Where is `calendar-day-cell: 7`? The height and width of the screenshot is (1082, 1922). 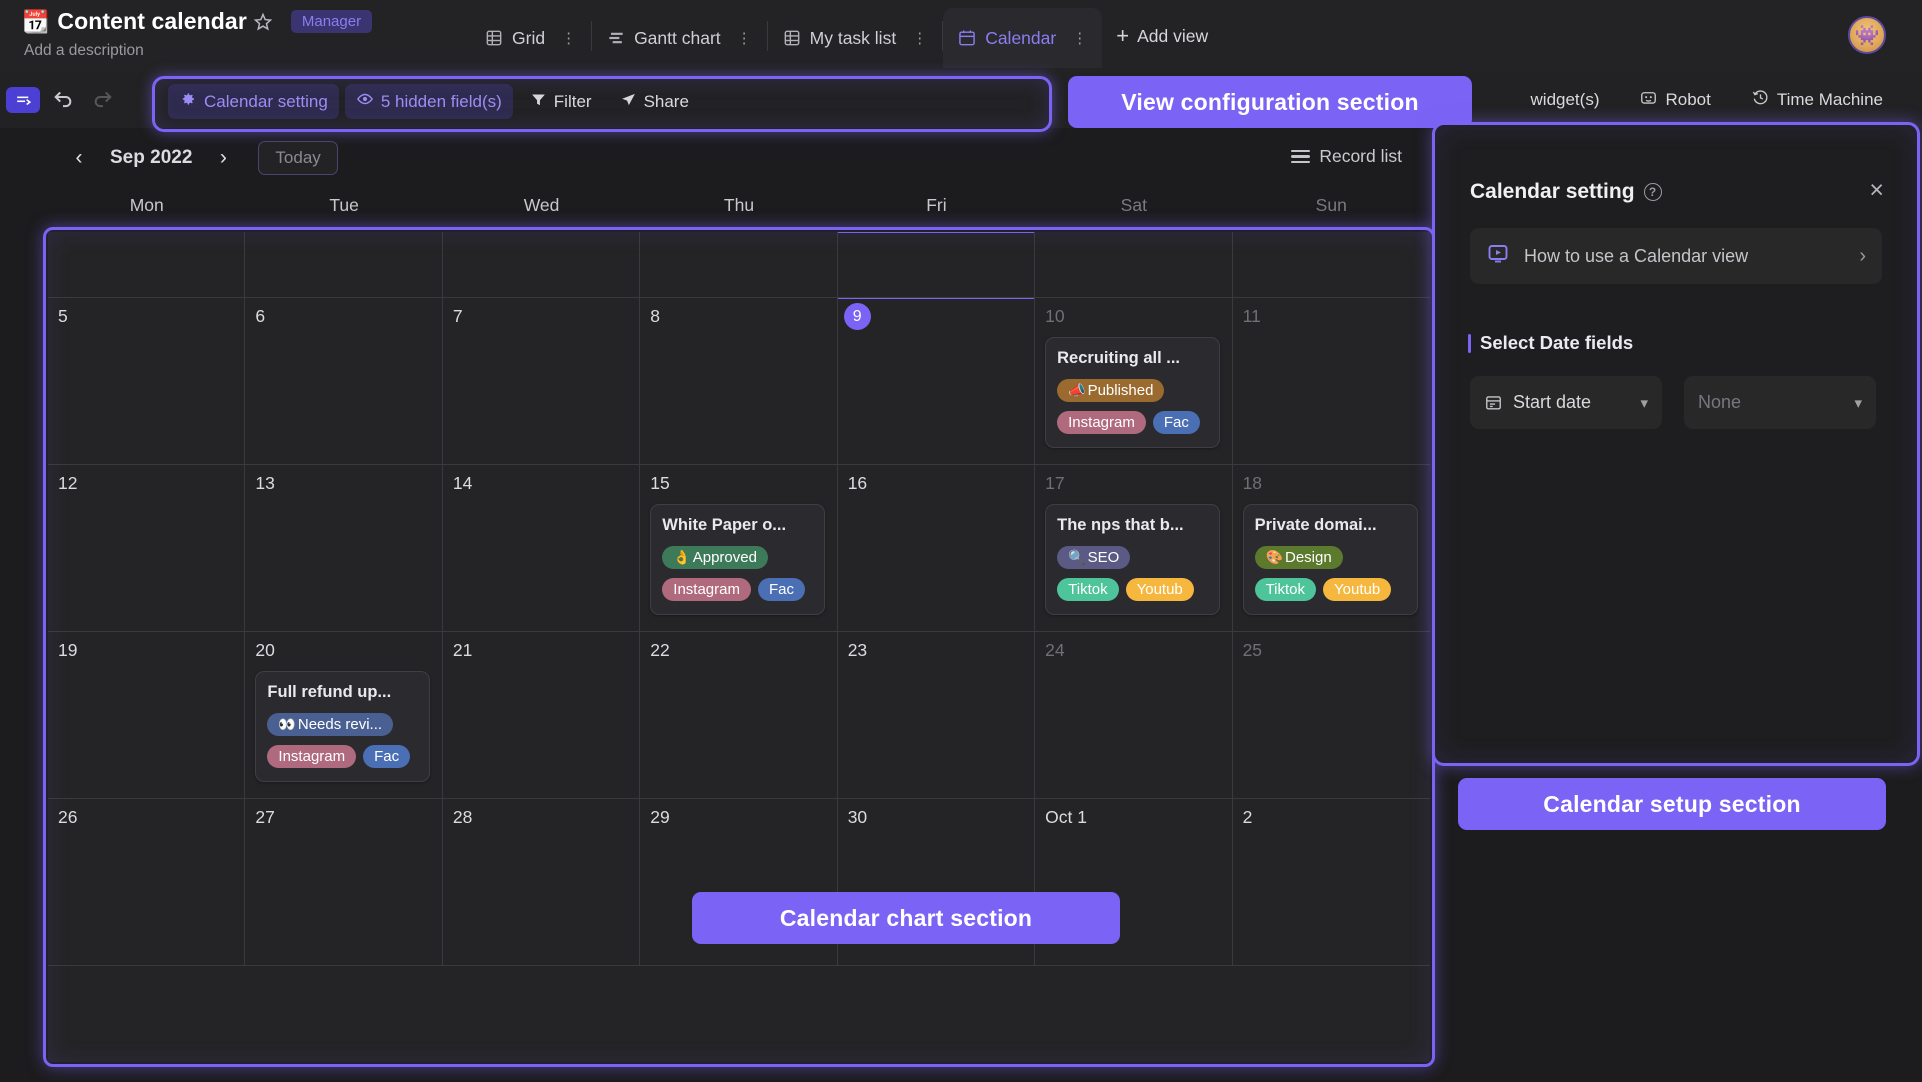
calendar-day-cell: 7 is located at coordinates (541, 381).